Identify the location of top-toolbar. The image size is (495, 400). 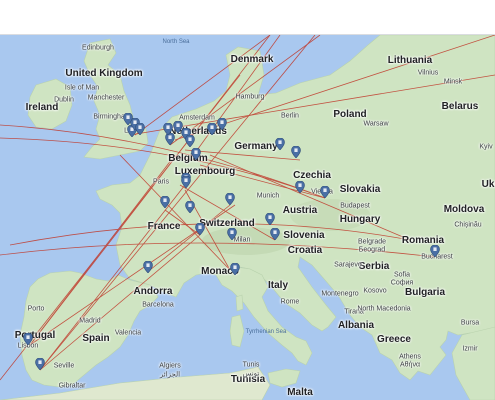
(247, 17).